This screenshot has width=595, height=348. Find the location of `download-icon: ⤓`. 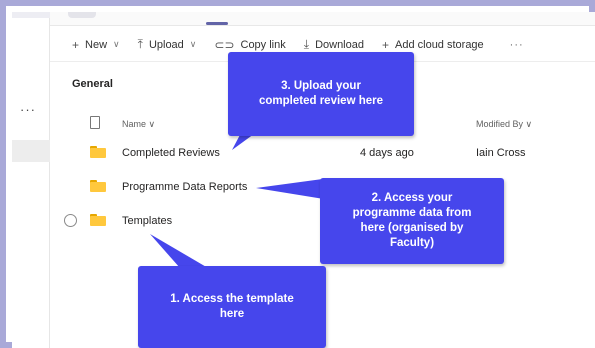

download-icon: ⤓ is located at coordinates (306, 44).